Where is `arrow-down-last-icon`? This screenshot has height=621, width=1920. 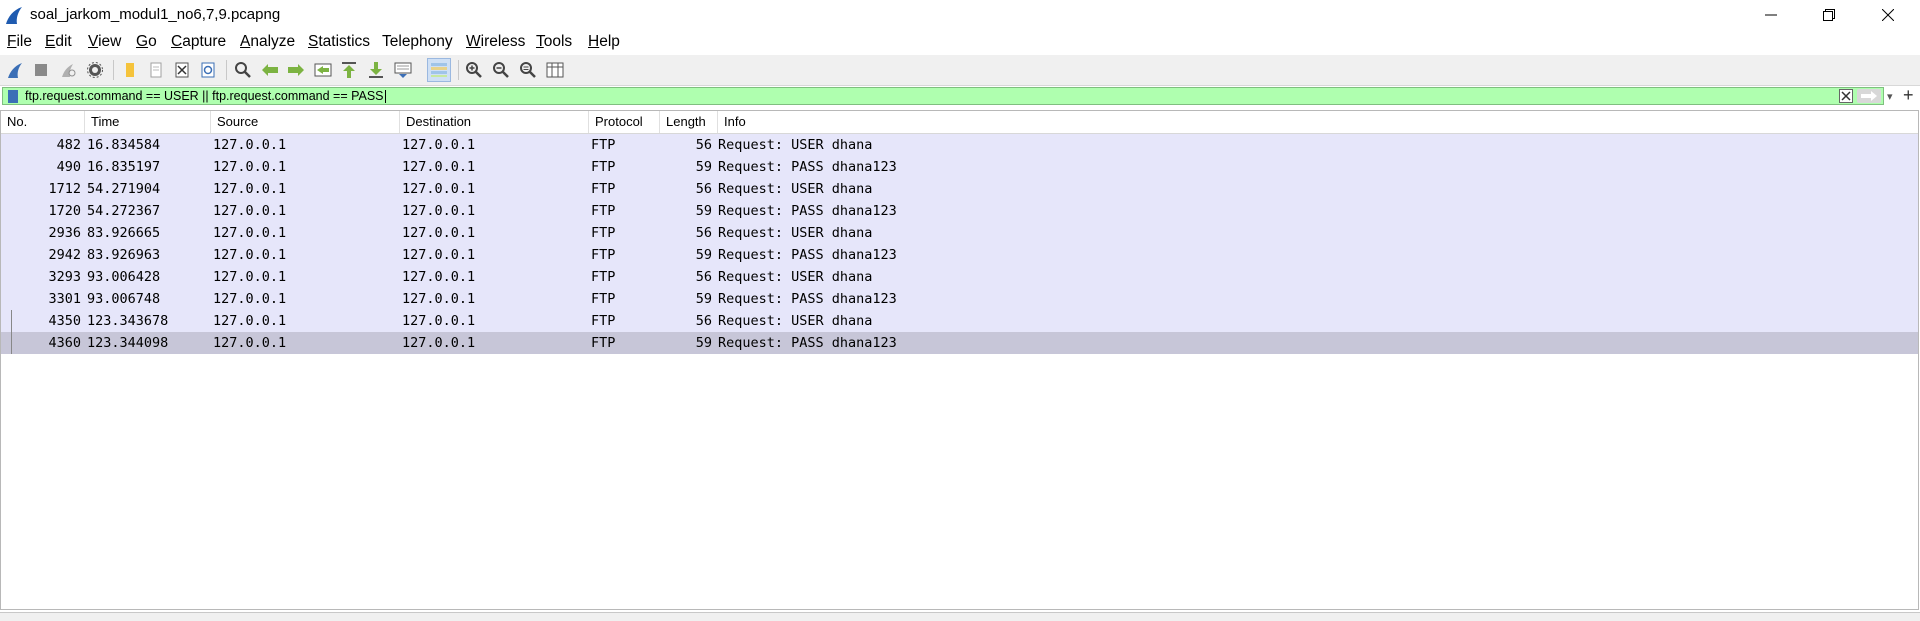
arrow-down-last-icon is located at coordinates (376, 70).